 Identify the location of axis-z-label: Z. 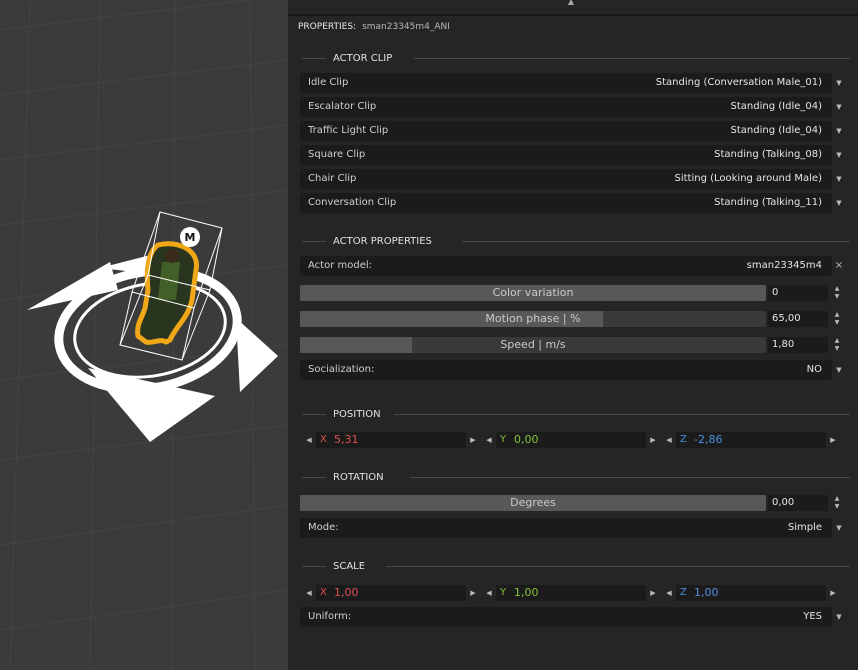
(683, 439).